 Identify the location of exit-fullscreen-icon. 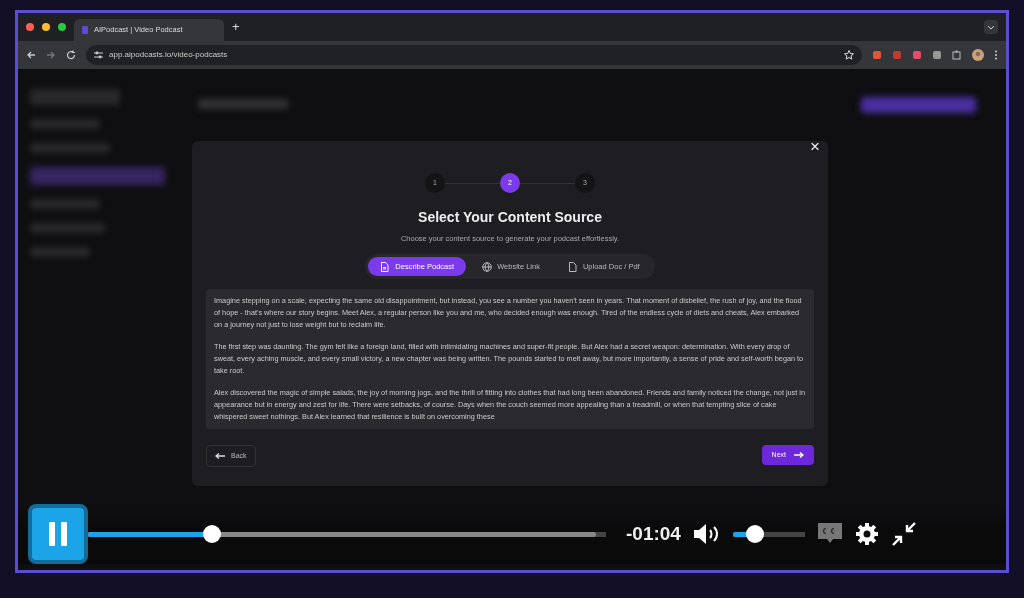
(903, 534).